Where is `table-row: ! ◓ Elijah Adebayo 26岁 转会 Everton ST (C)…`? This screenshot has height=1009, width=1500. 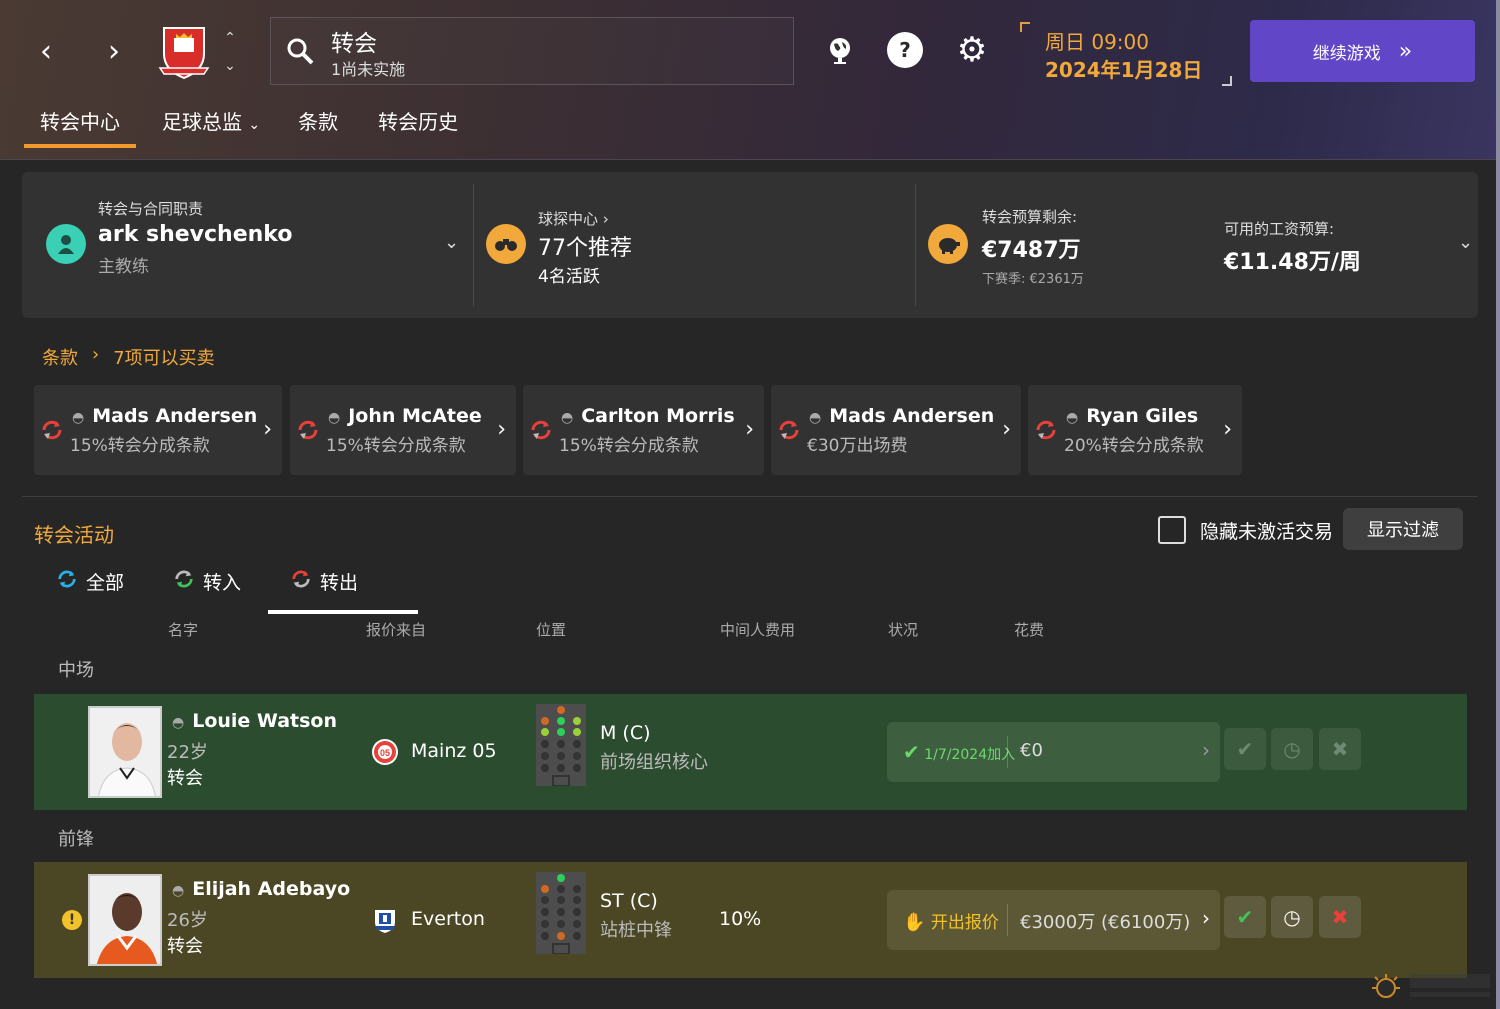
table-row: ! ◓ Elijah Adebayo 26岁 转会 Everton ST (C)… is located at coordinates (750, 920).